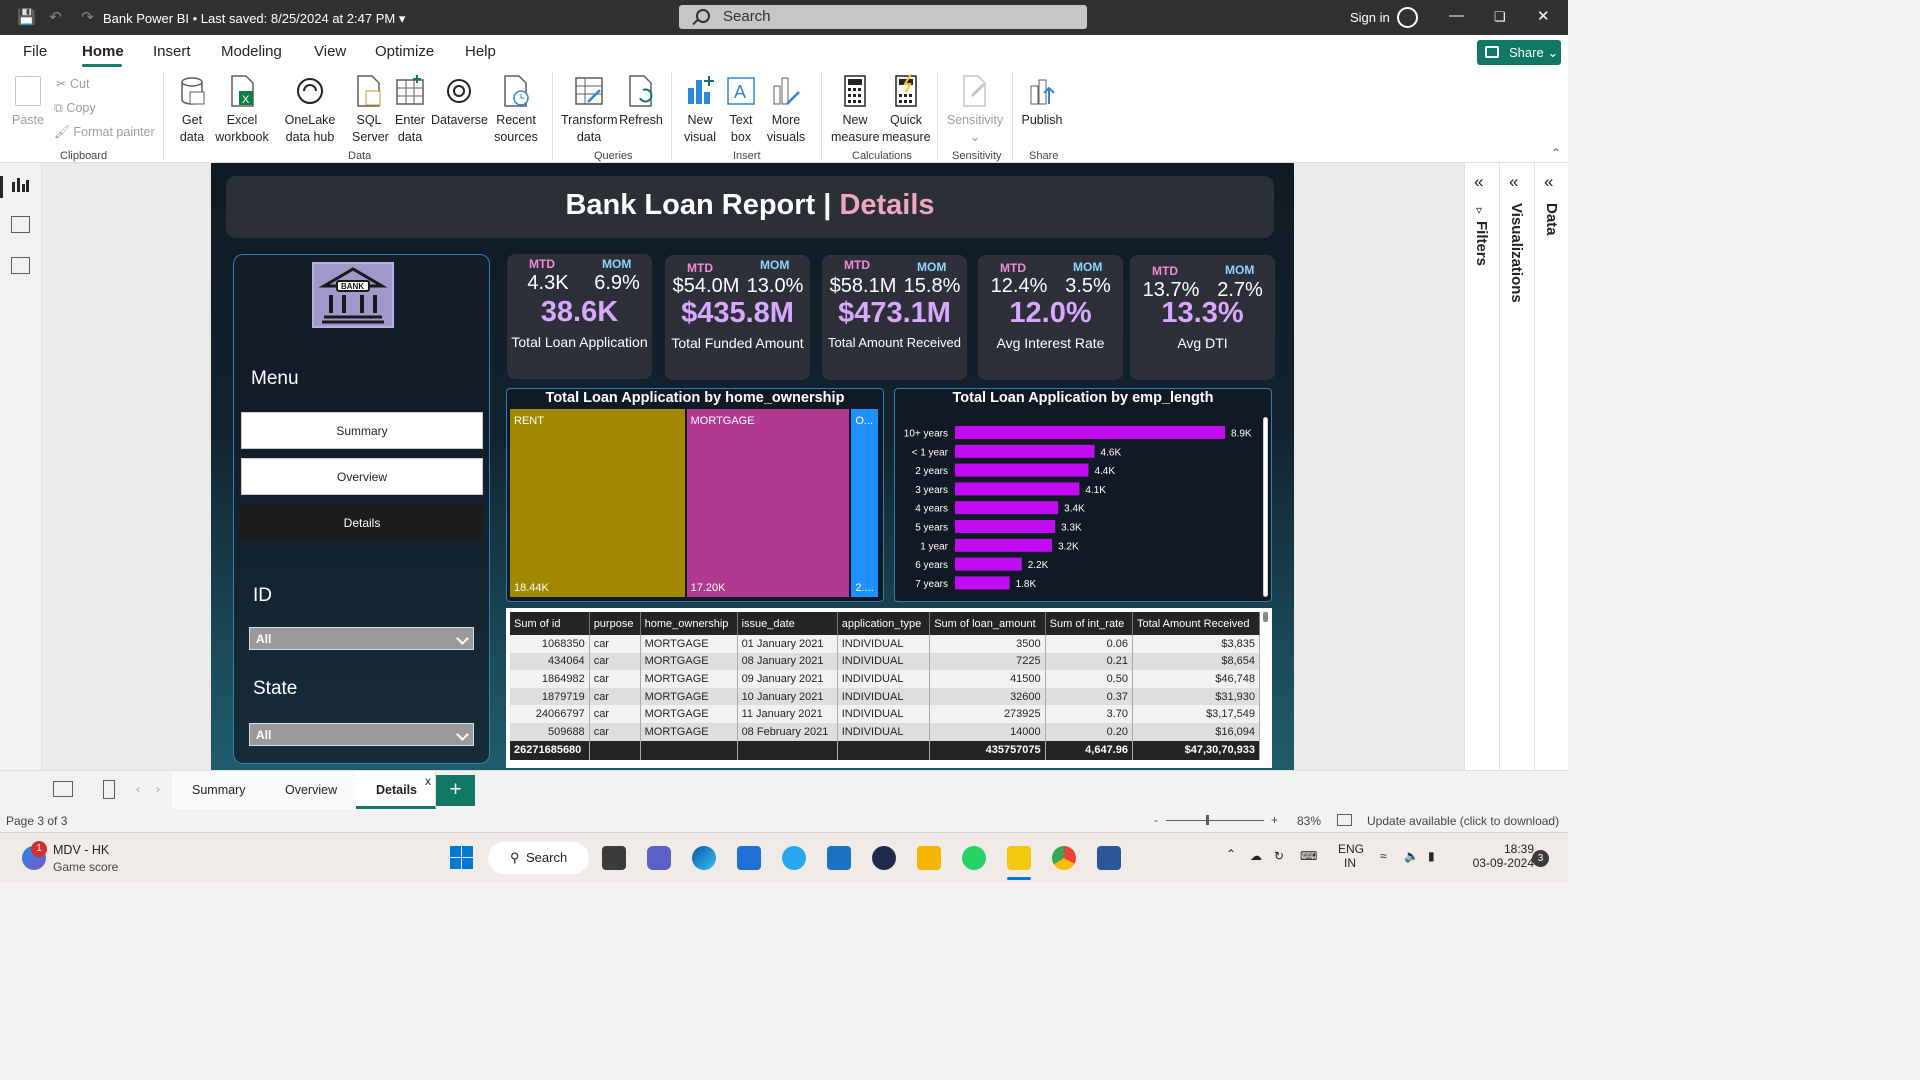  I want to click on transform-data-button: Transform data, so click(589, 110).